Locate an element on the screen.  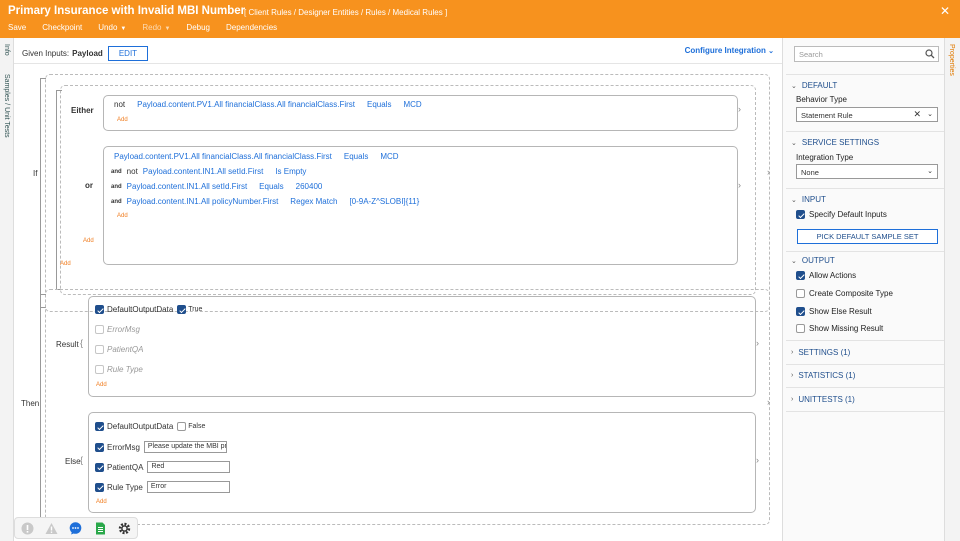
clear-icon: ✕ is located at coordinates (917, 114).